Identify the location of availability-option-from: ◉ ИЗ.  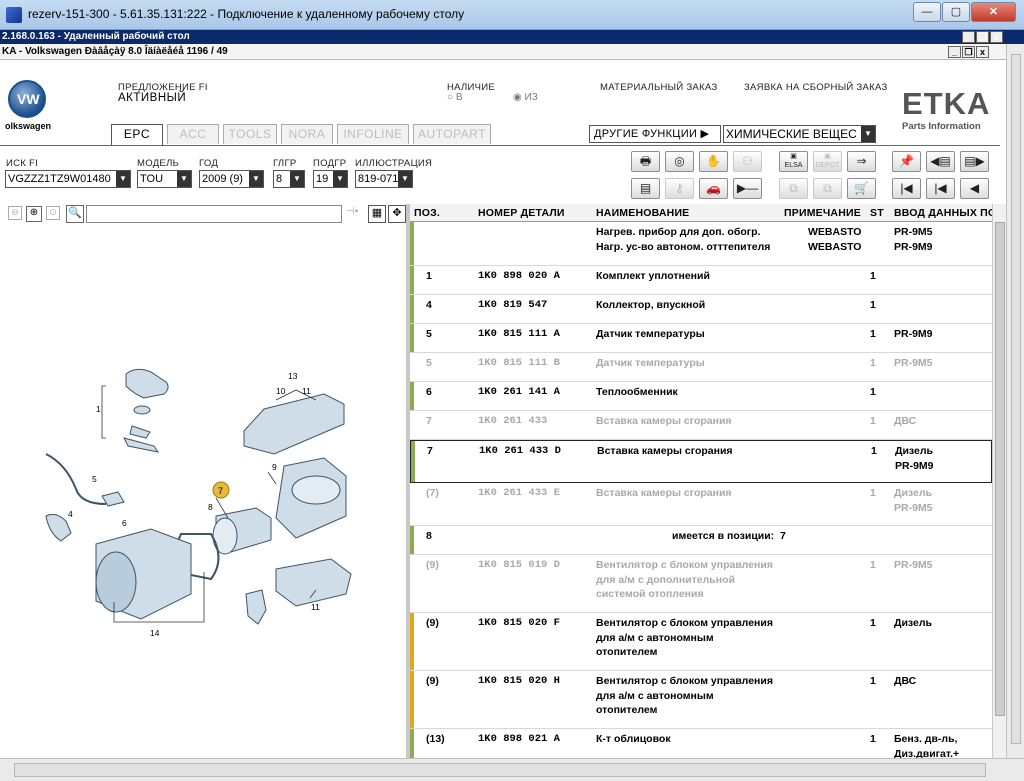
(525, 97).